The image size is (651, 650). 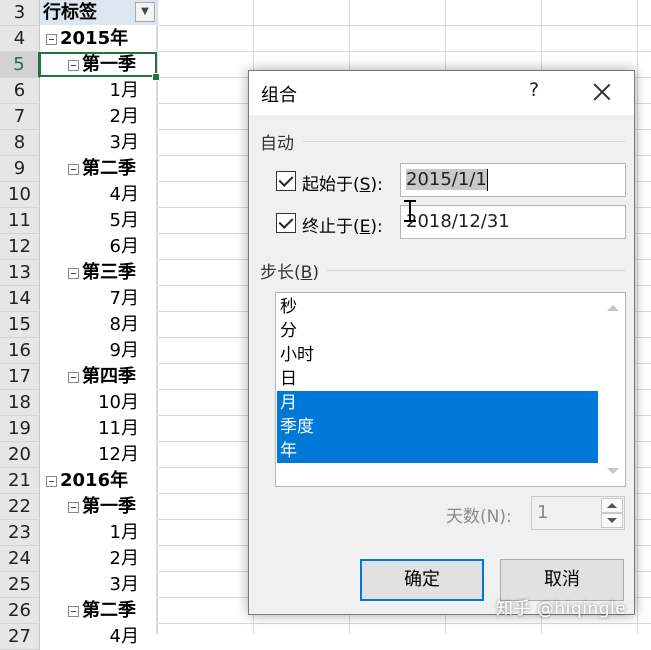 I want to click on cell-text: 4月, so click(x=124, y=636).